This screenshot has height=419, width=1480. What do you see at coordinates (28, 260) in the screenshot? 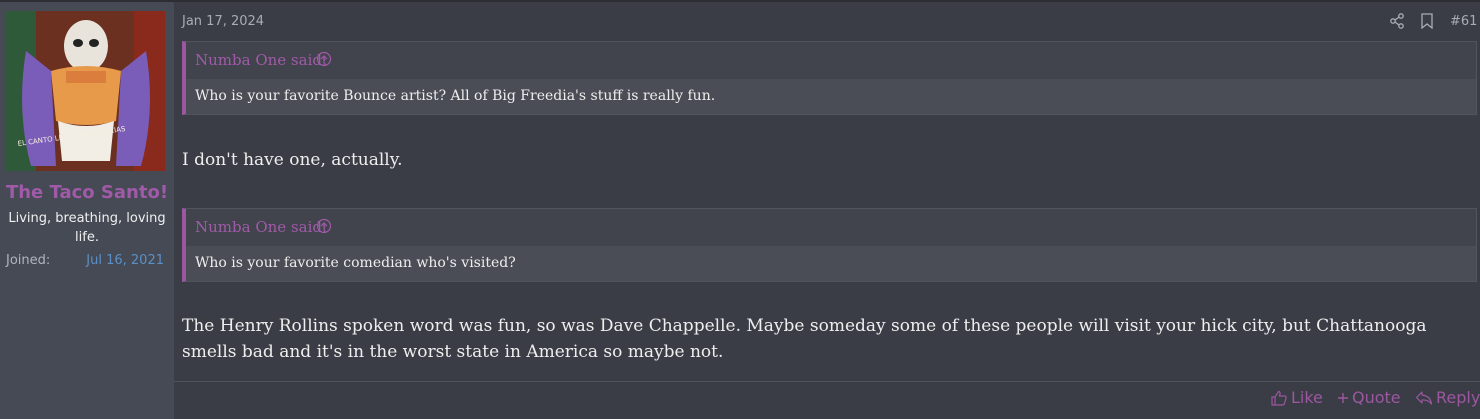
I see `joined-label: Joined:` at bounding box center [28, 260].